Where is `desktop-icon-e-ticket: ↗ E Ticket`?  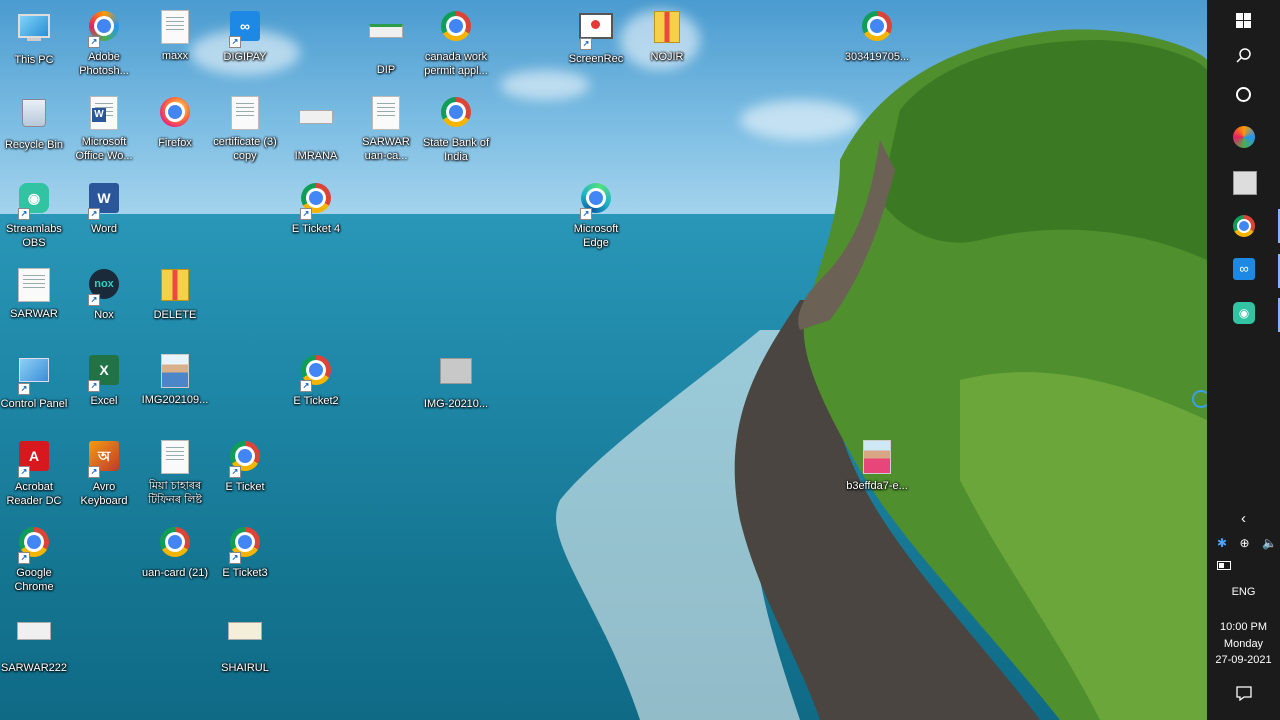 desktop-icon-e-ticket: ↗ E Ticket is located at coordinates (245, 466).